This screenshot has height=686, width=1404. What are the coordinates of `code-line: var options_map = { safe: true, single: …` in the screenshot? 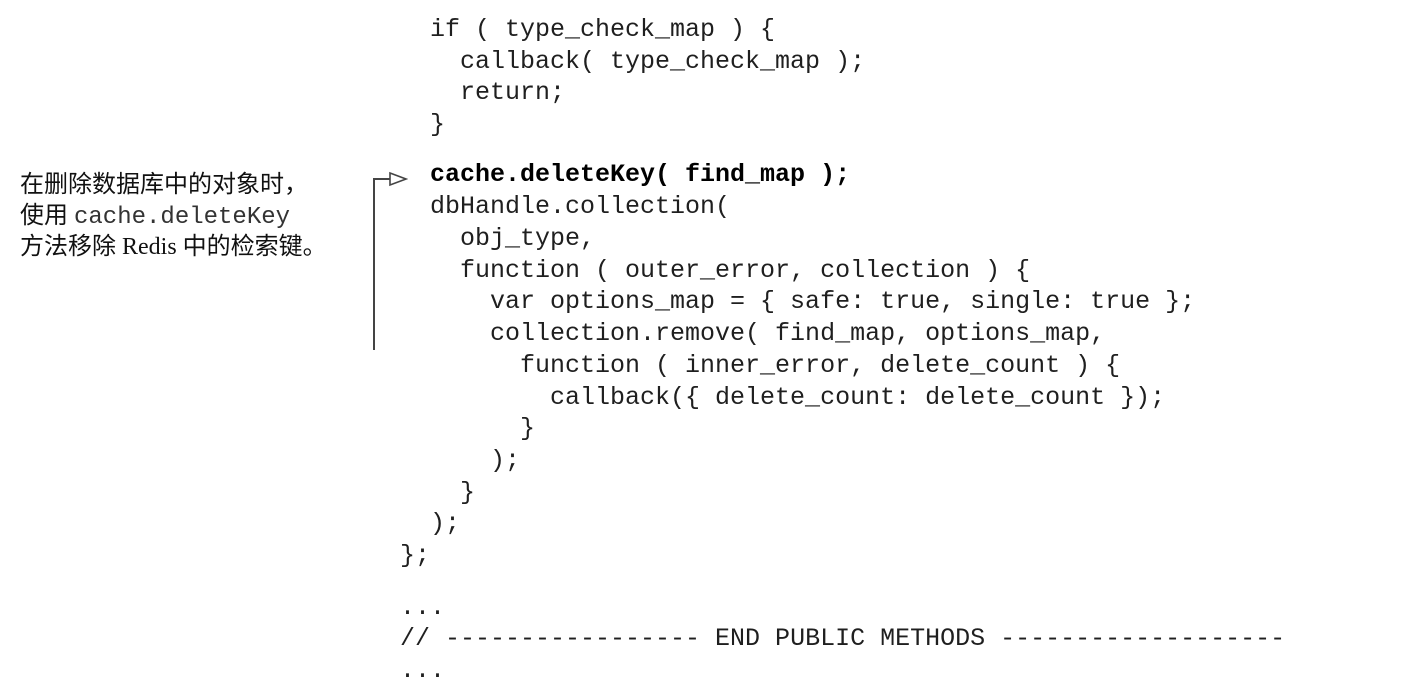 It's located at (813, 301).